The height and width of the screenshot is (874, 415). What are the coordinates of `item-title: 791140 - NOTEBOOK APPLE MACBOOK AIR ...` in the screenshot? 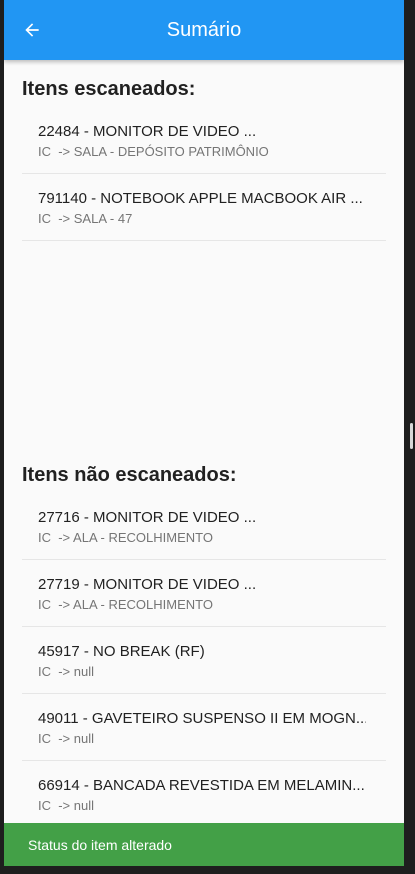 It's located at (200, 198).